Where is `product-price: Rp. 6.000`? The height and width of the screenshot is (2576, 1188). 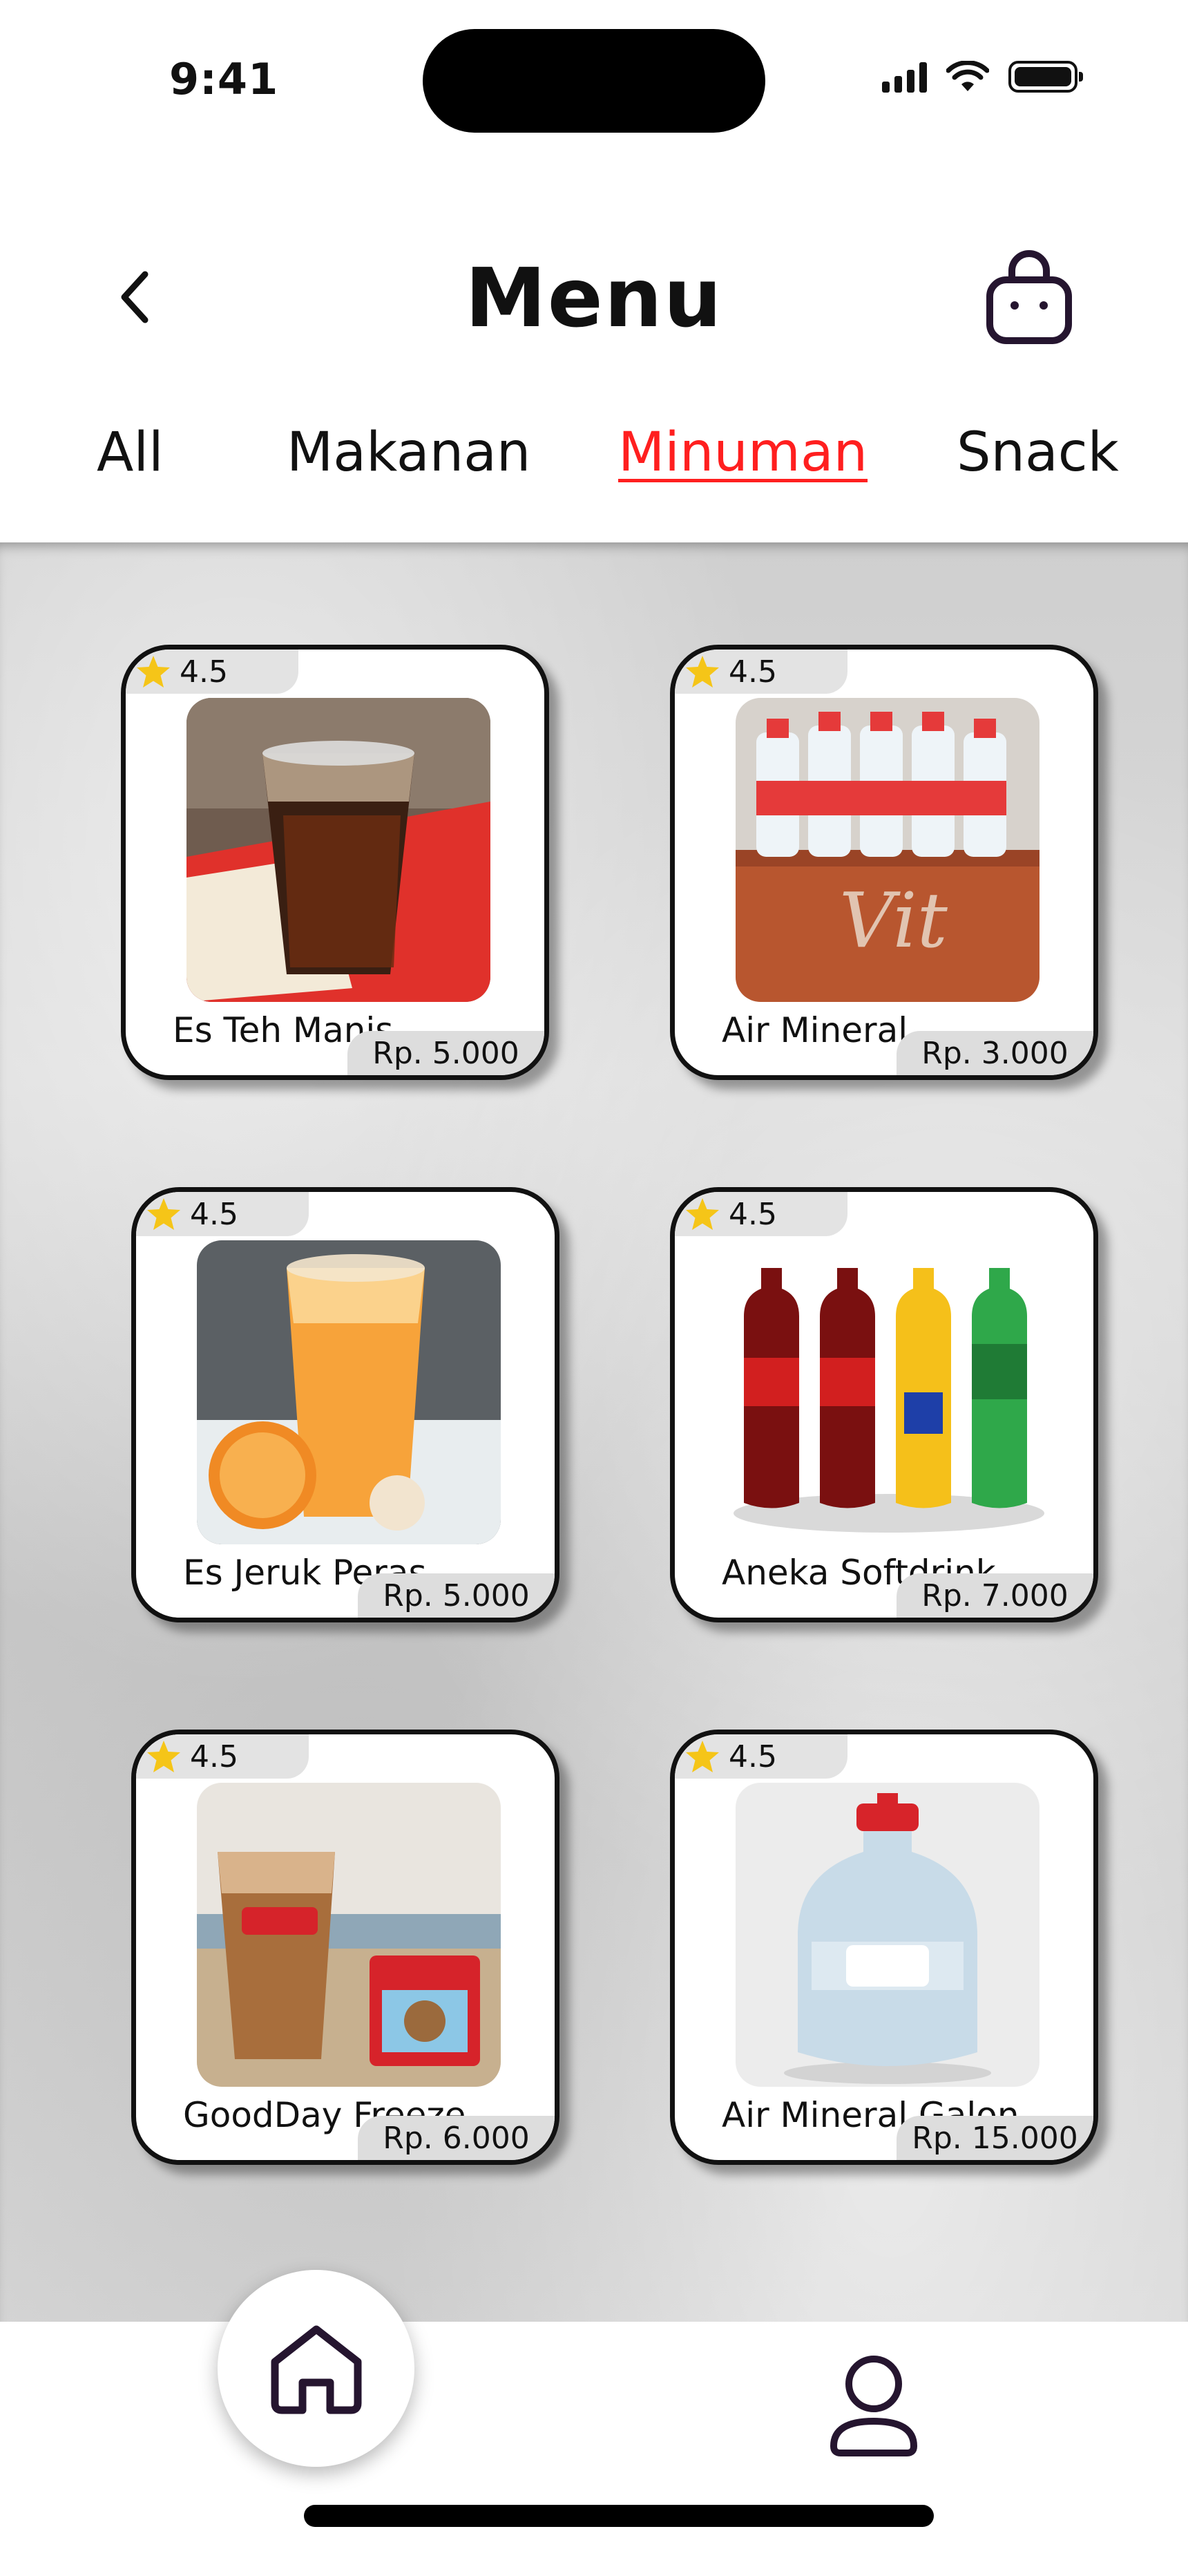 product-price: Rp. 6.000 is located at coordinates (456, 2138).